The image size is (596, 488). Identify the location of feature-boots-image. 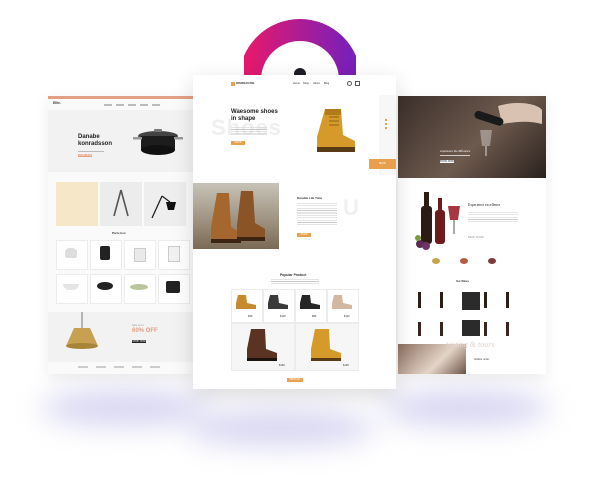
(238, 217).